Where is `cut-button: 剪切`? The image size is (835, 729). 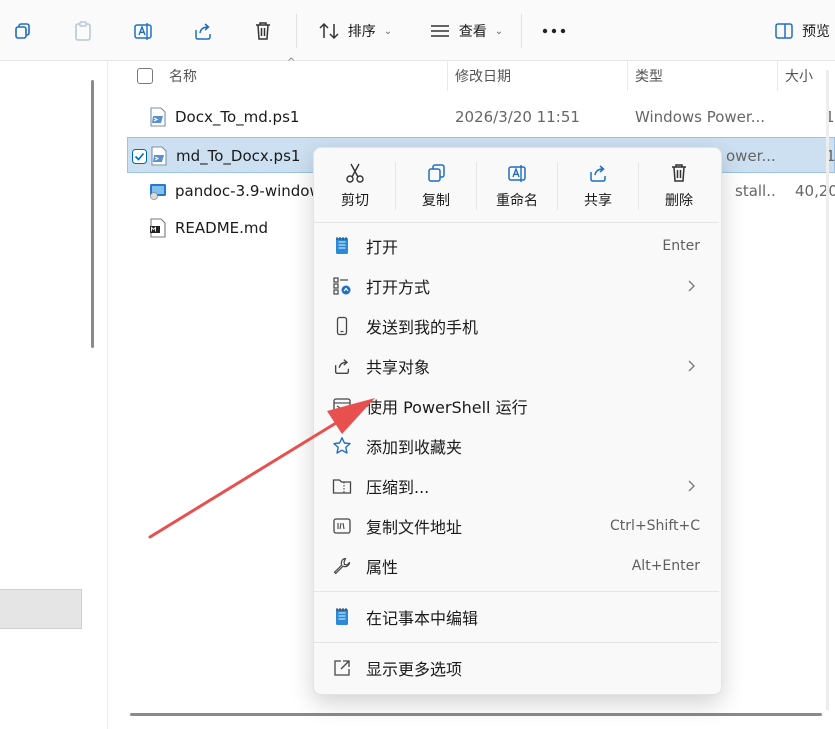
cut-button: 剪切 is located at coordinates (355, 184).